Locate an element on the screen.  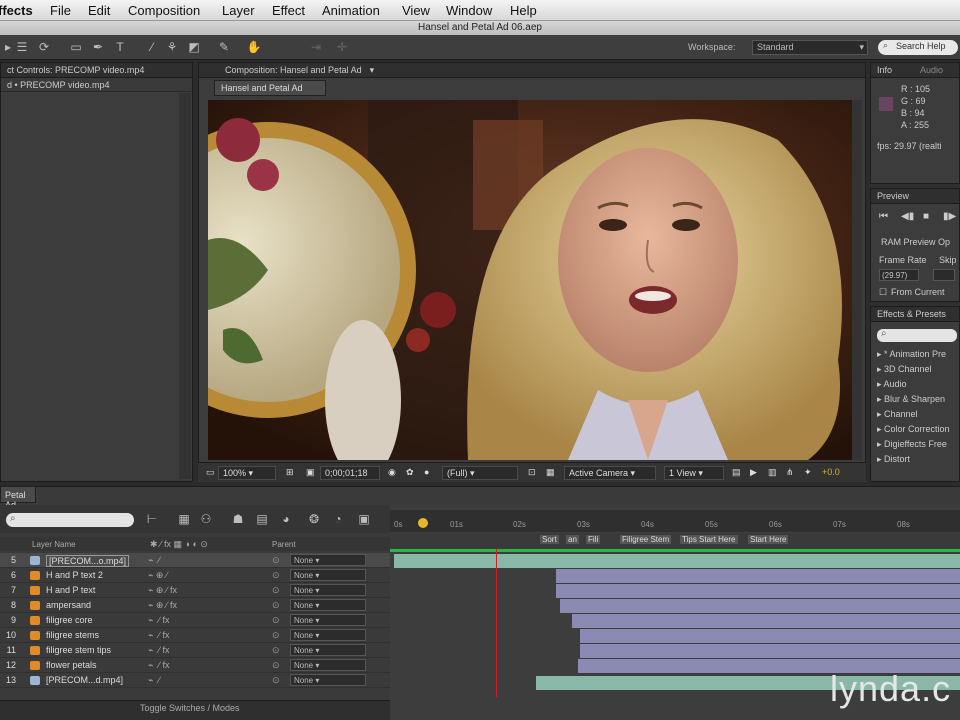
timeline-search-input: ⌕ is located at coordinates (70, 520).